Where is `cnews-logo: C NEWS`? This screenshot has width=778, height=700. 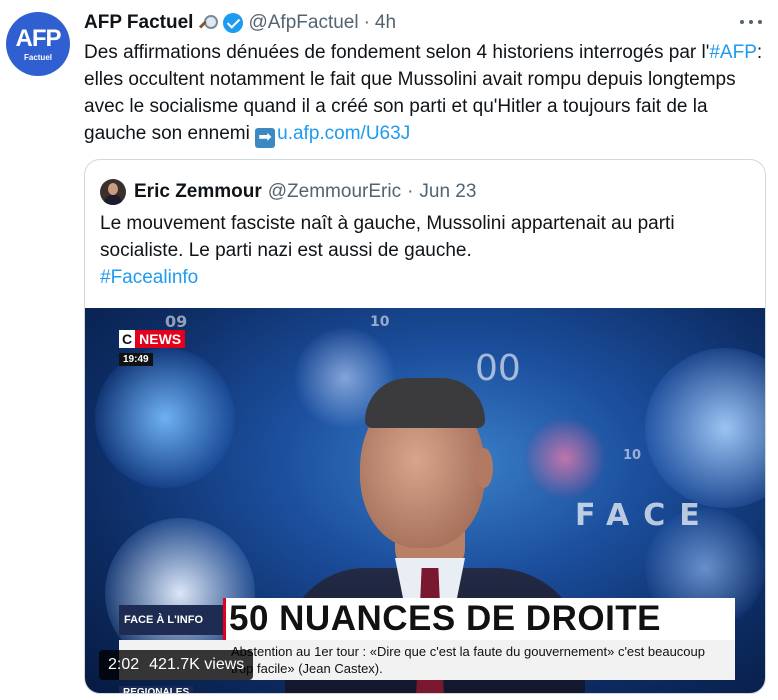
cnews-logo: C NEWS is located at coordinates (152, 339).